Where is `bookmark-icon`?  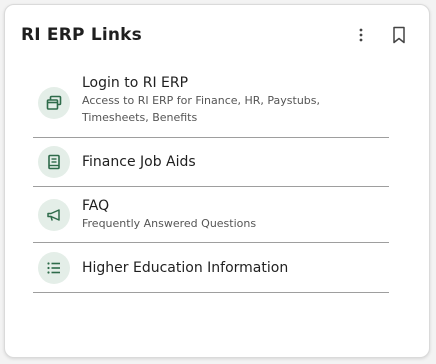 bookmark-icon is located at coordinates (399, 35).